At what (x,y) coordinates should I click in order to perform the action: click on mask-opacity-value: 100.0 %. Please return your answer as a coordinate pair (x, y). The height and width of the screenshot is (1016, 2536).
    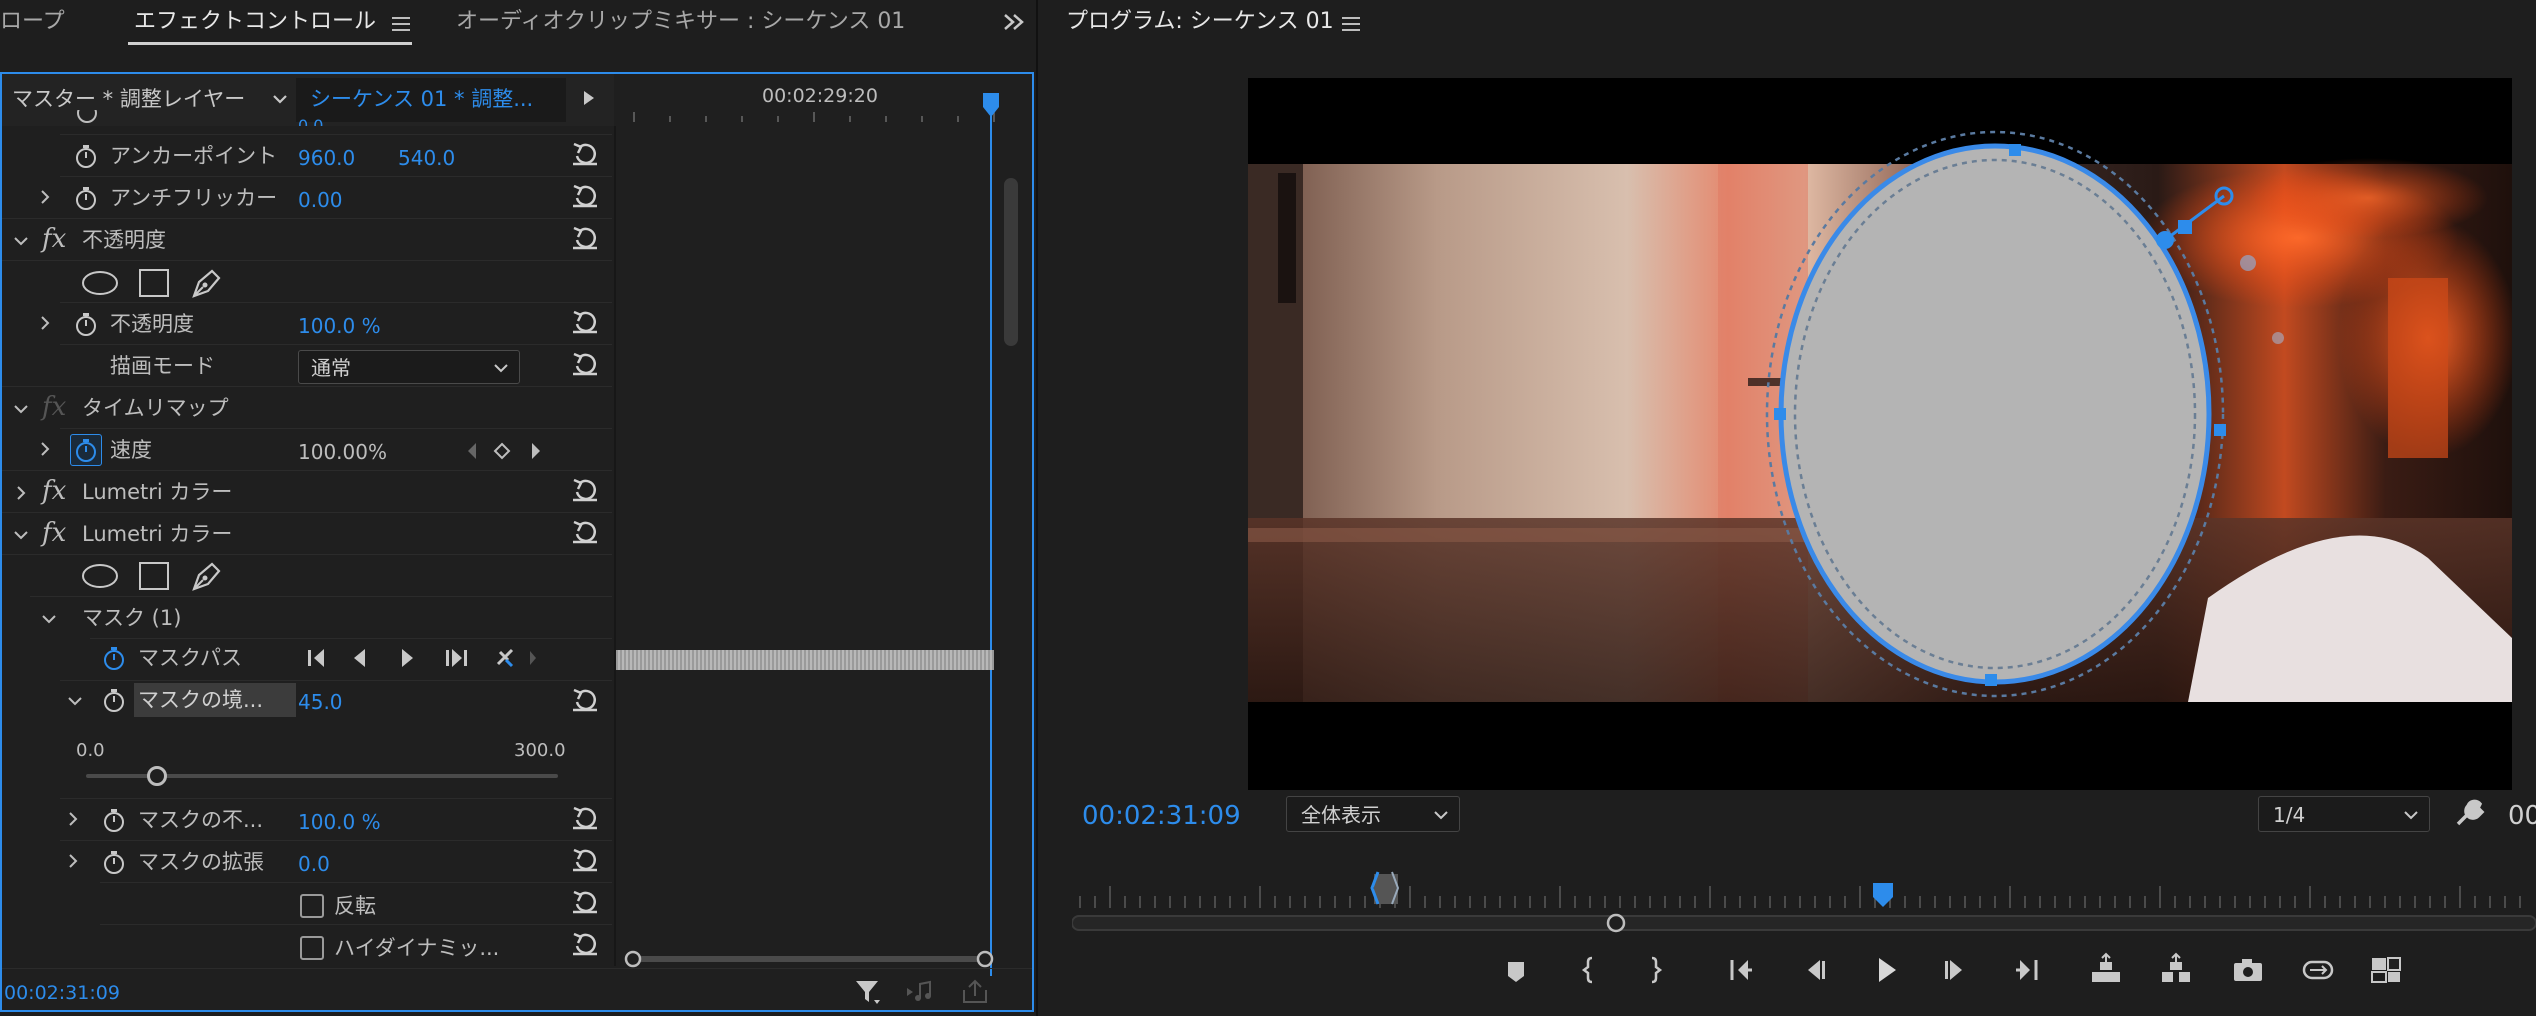
    Looking at the image, I should click on (339, 822).